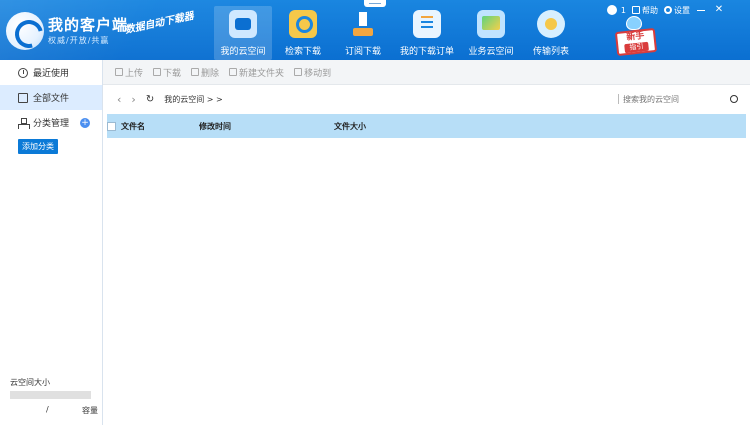 Image resolution: width=750 pixels, height=425 pixels. Describe the element at coordinates (350, 126) in the screenshot. I see `column-header-size: 文件大小` at that location.